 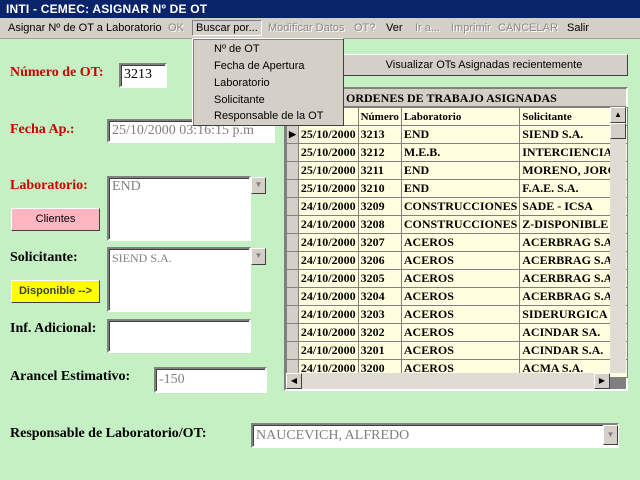 What do you see at coordinates (379, 116) in the screenshot?
I see `grid-header-numero: Número` at bounding box center [379, 116].